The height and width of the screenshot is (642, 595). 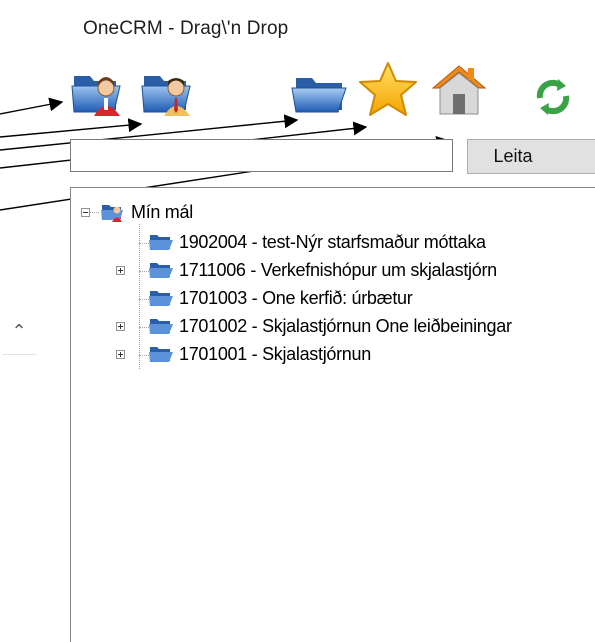 I want to click on tree-root-label: Mín mál, so click(x=162, y=212).